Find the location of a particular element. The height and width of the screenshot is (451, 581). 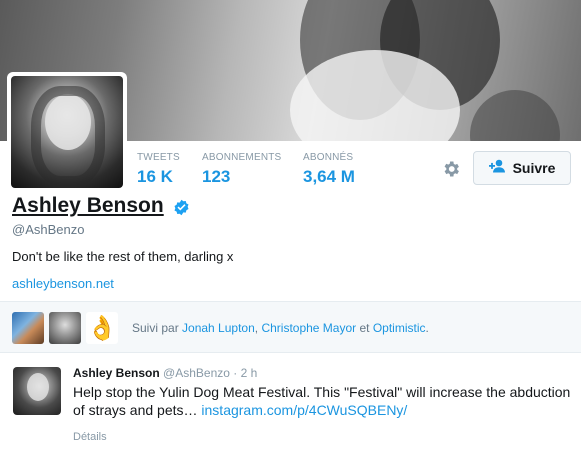

tweet-link: instagram.com/p/4CWuSQBENy/ is located at coordinates (304, 410).